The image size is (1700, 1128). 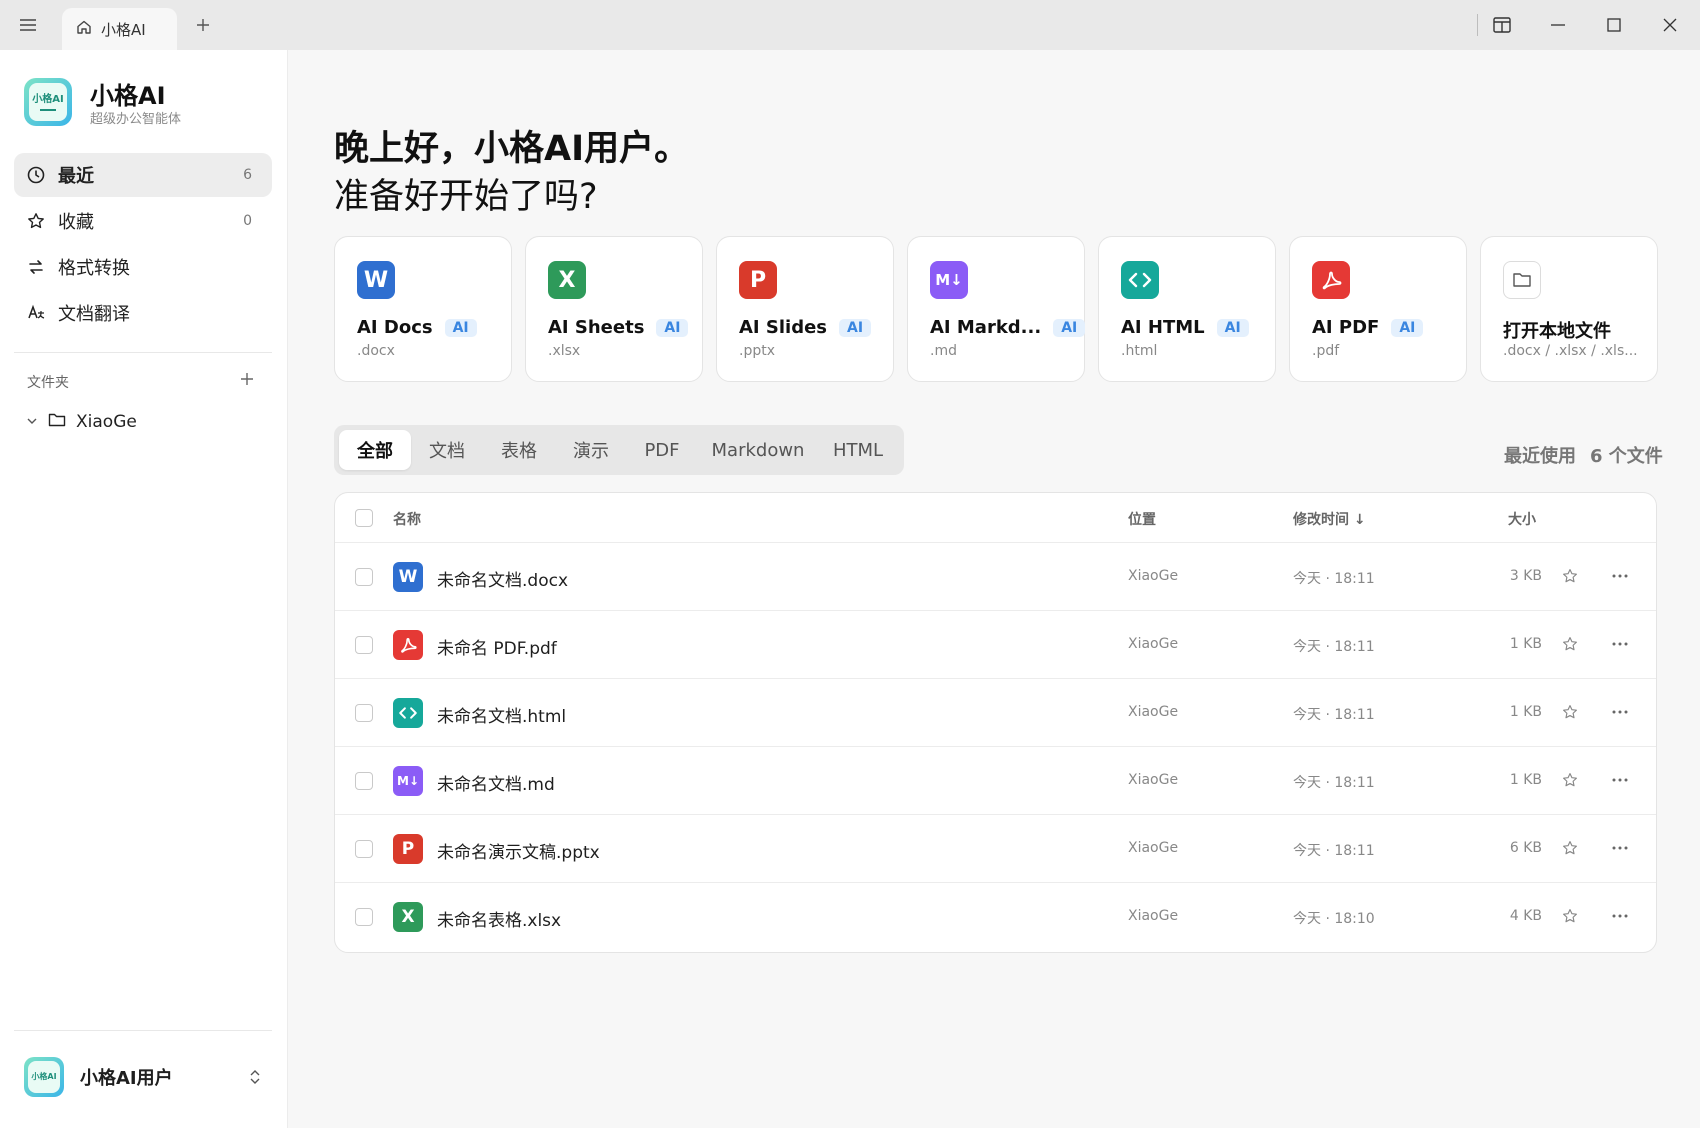 I want to click on table-row: X 未命名表格.xlsx XiaoGe 今天 · 18:10 4 KB, so click(x=995, y=917).